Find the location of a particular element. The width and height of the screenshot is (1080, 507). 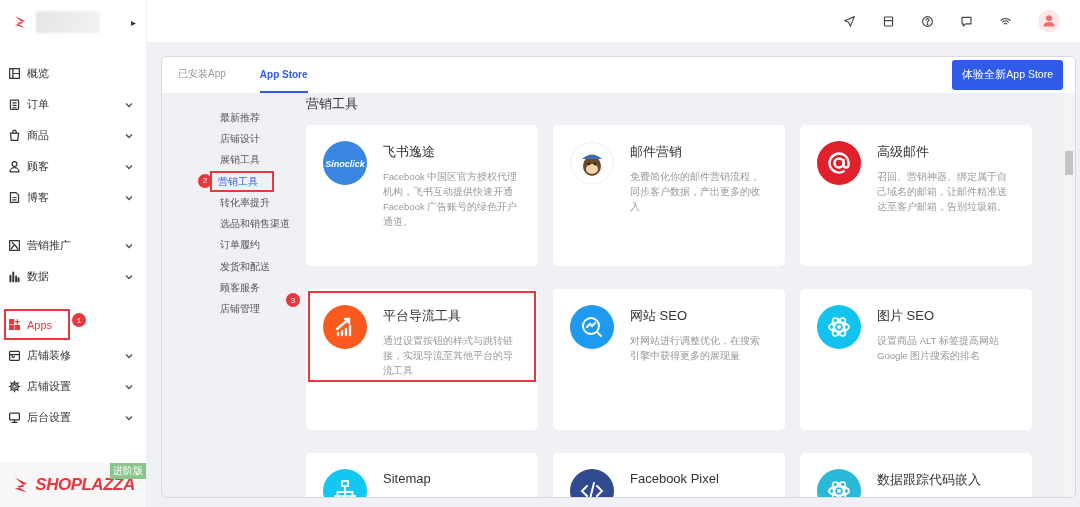

app-card: Sitemap is located at coordinates (422, 475).